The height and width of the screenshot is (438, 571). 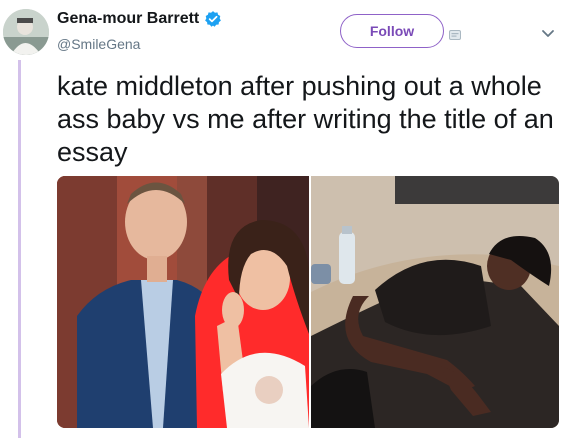 I want to click on avatar, so click(x=26, y=32).